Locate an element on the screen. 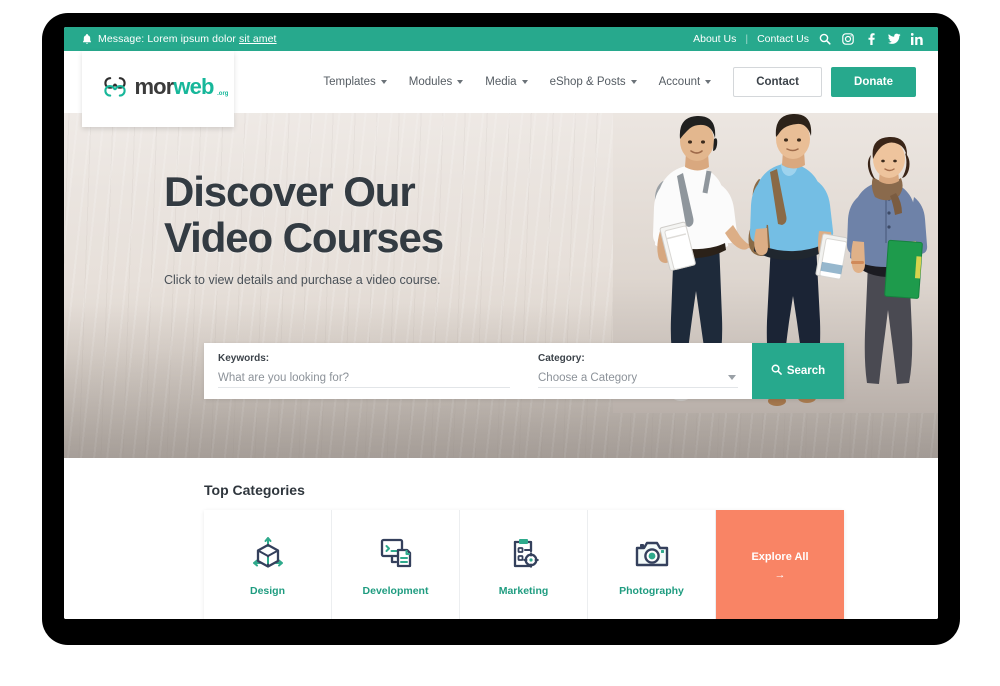 The height and width of the screenshot is (686, 1000). category-card-development: Development is located at coordinates (396, 564).